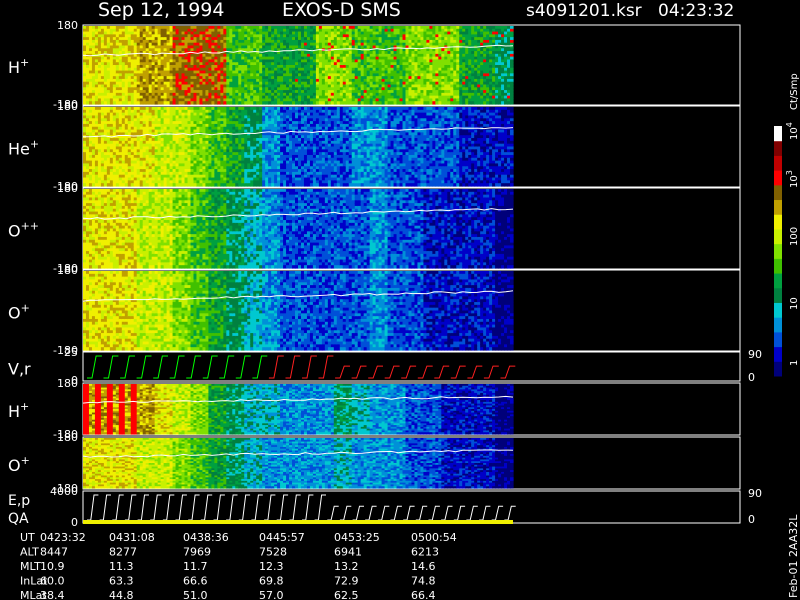 Image resolution: width=800 pixels, height=600 pixels. Describe the element at coordinates (341, 10) in the screenshot. I see `instrument-title: EXOS-D SMS` at that location.